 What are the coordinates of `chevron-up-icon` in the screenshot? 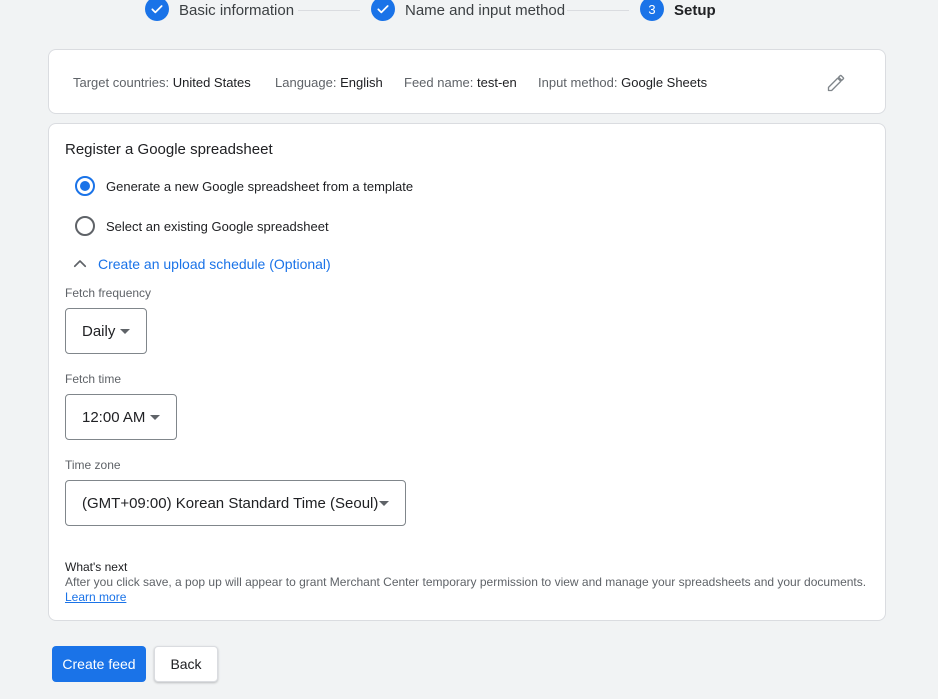 It's located at (80, 264).